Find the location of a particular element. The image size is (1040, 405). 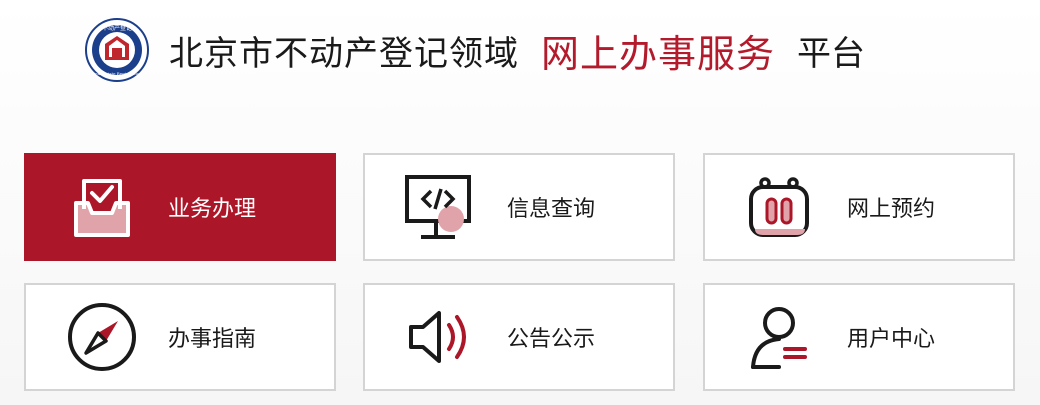

tile-label: 信息查询 is located at coordinates (551, 209).